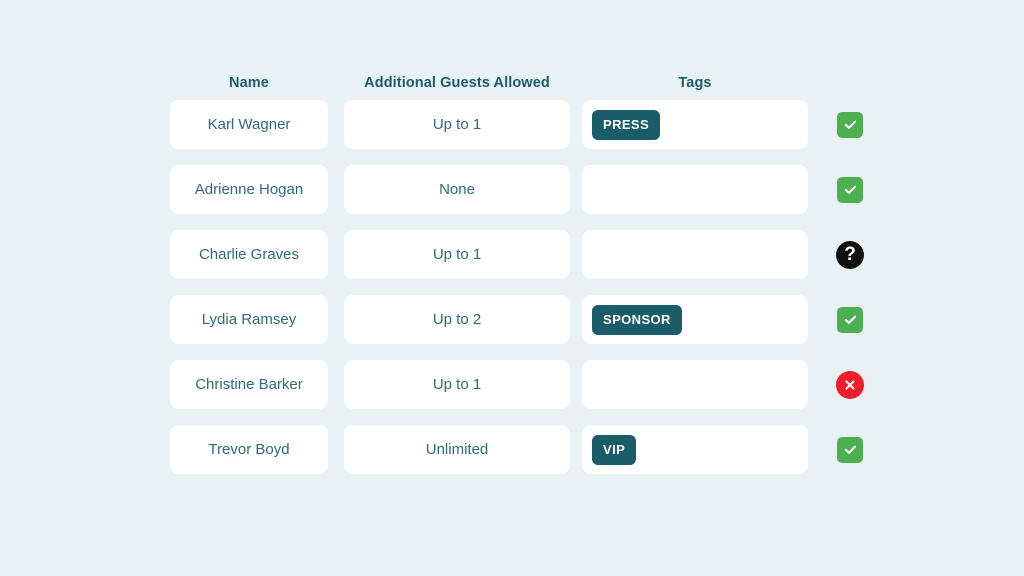 The width and height of the screenshot is (1024, 576). What do you see at coordinates (614, 449) in the screenshot?
I see `tag-pill: VIP` at bounding box center [614, 449].